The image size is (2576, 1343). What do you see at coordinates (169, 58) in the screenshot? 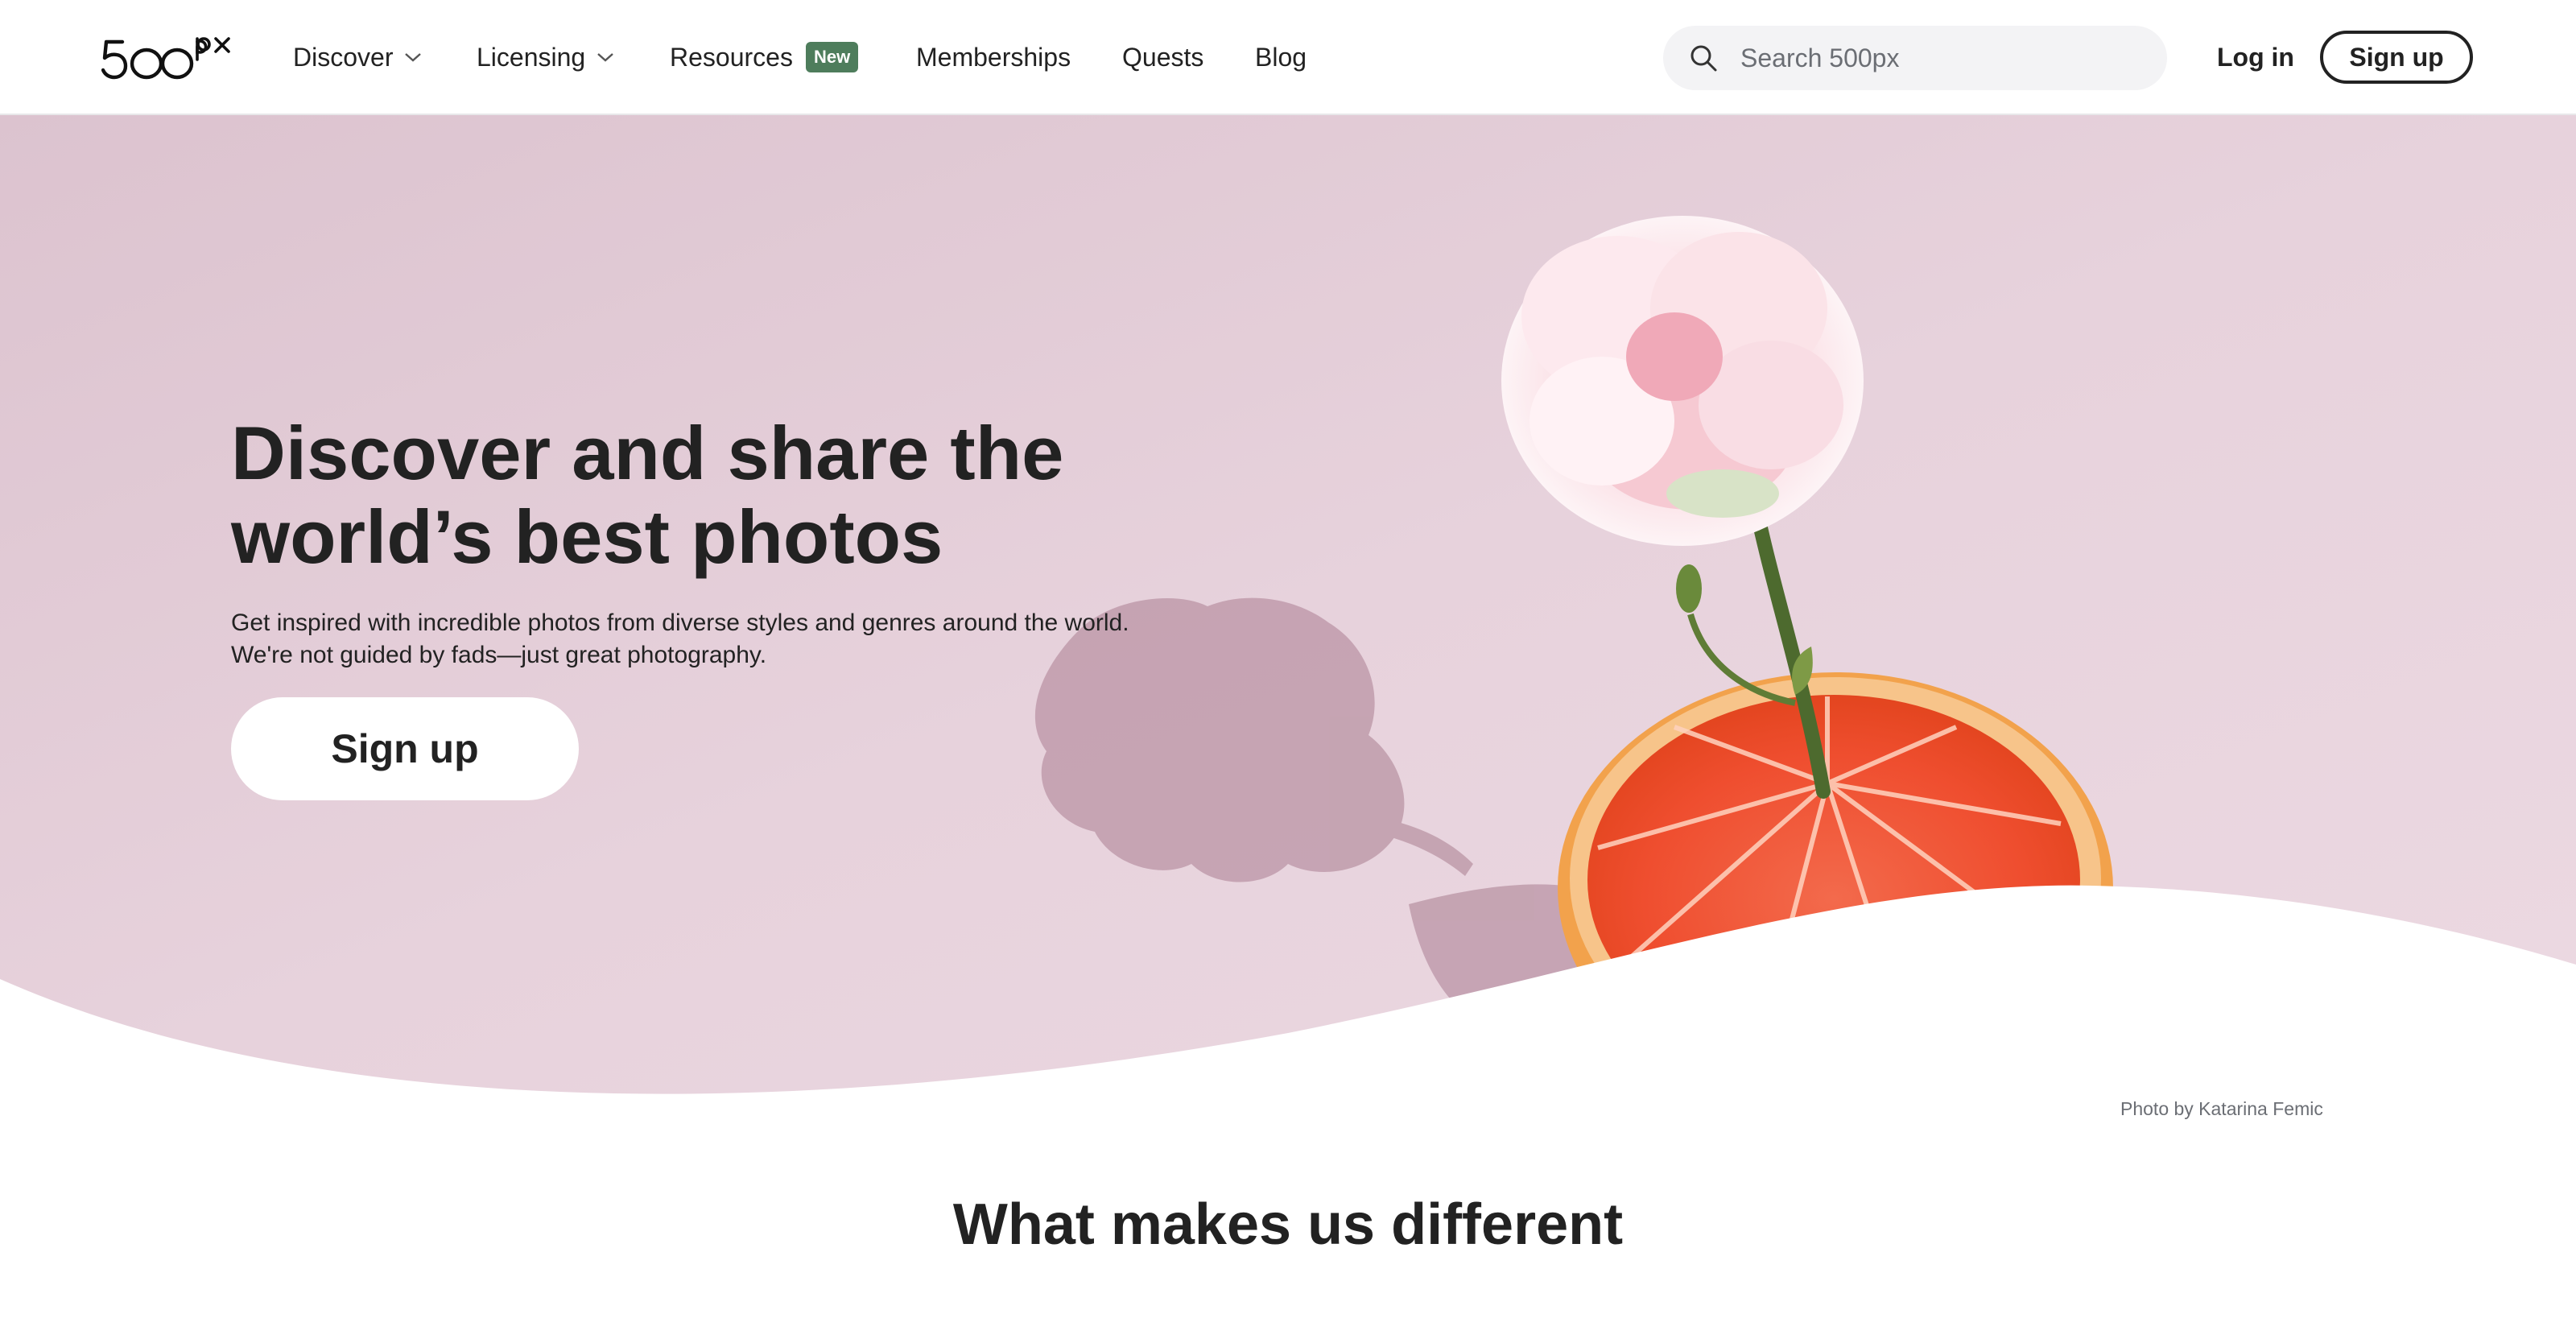
I see `logo-500px: 500px` at bounding box center [169, 58].